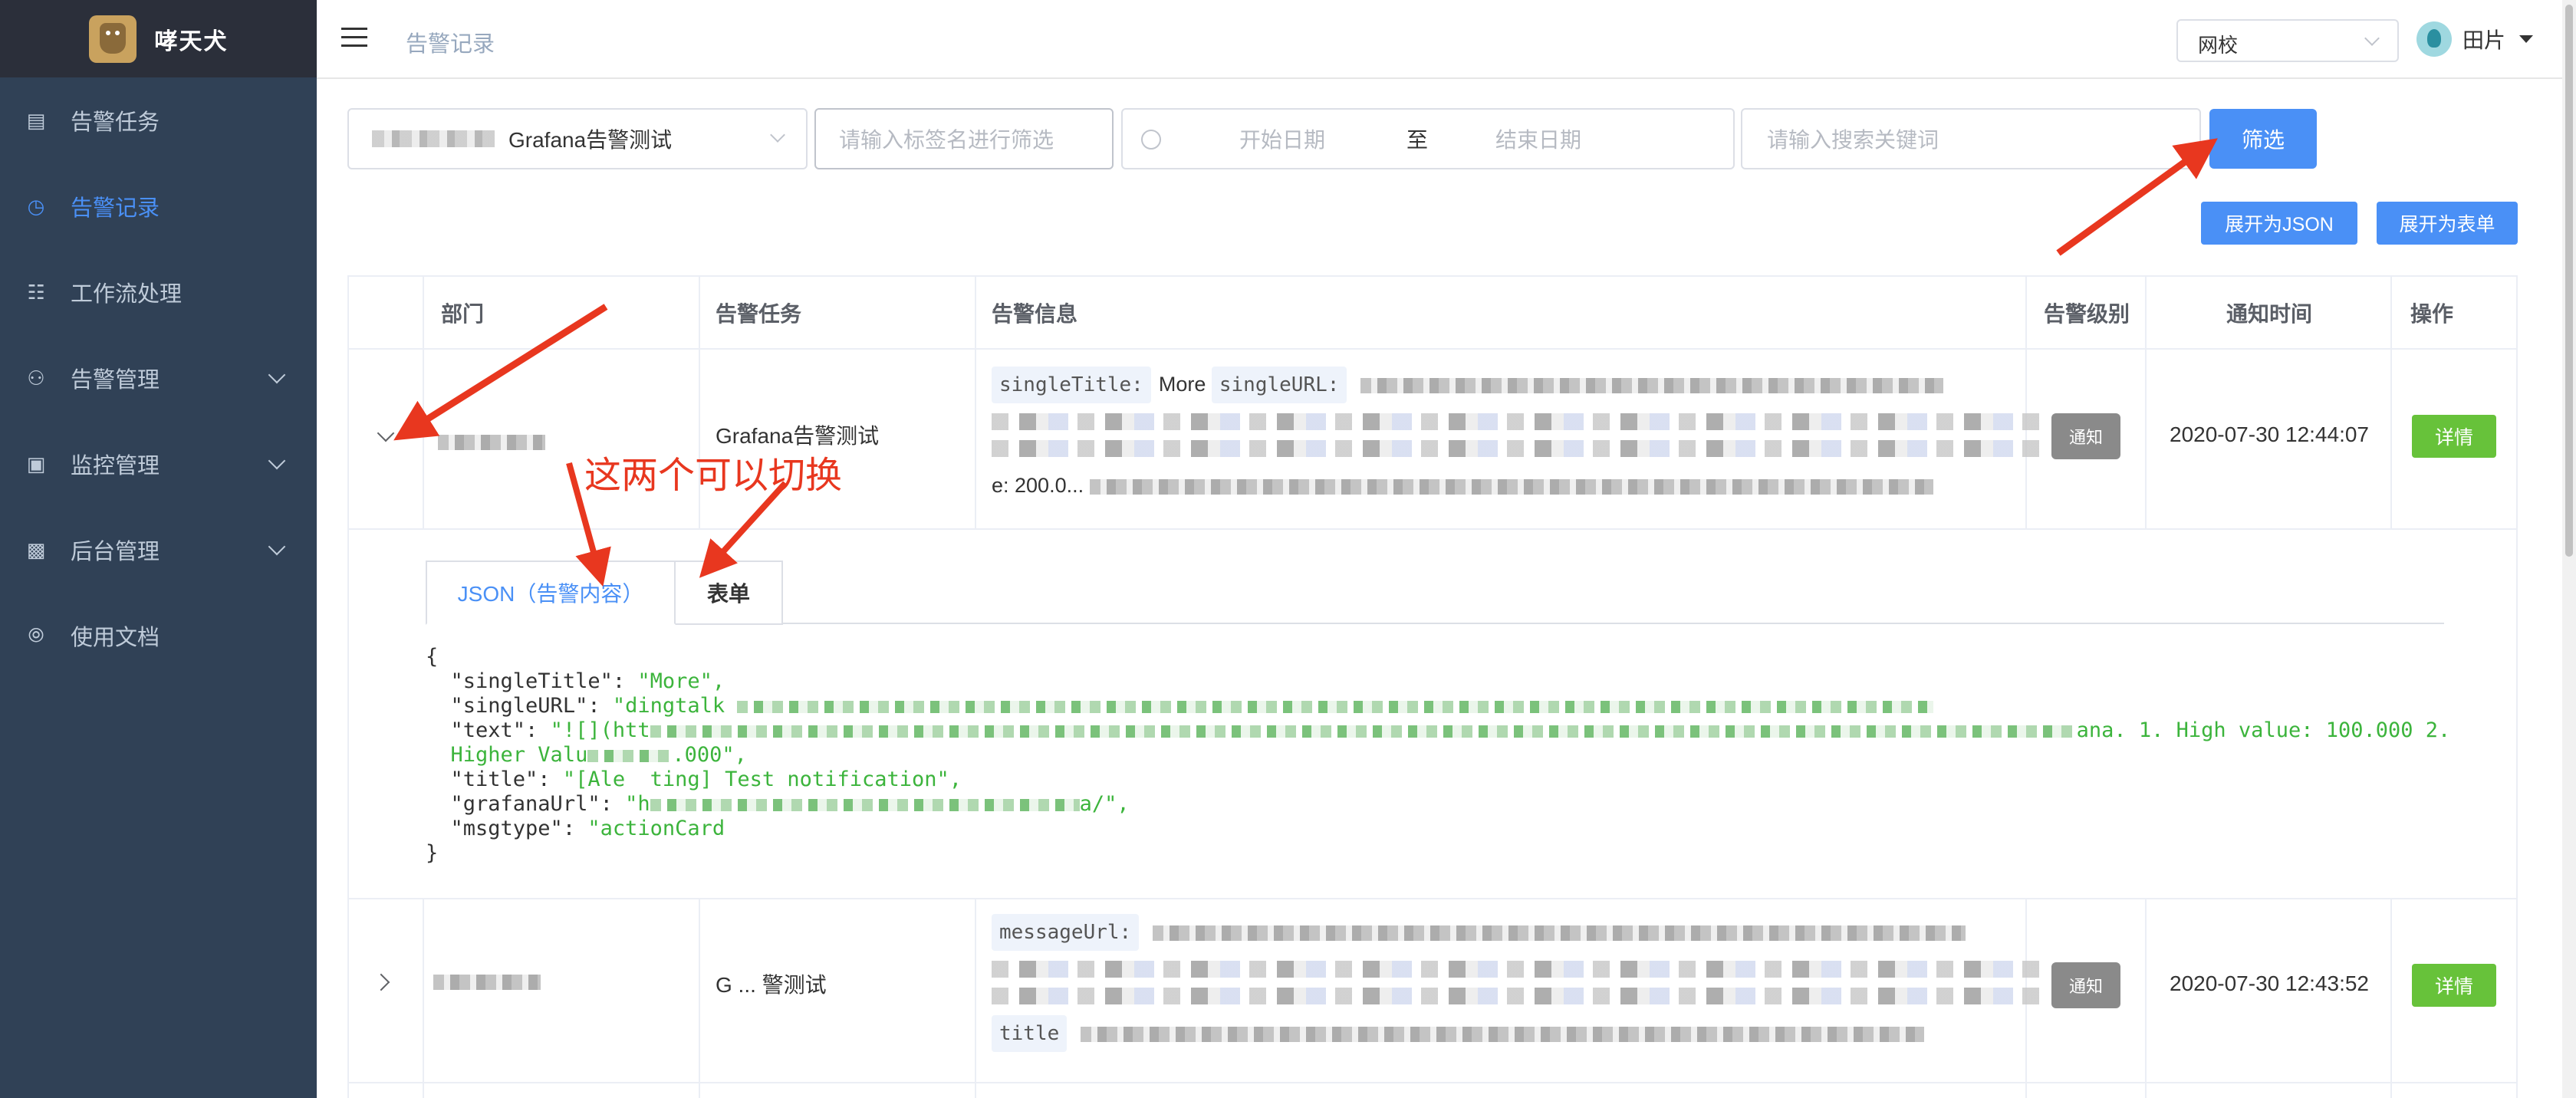 The image size is (2576, 1098). What do you see at coordinates (2569, 281) in the screenshot?
I see `scrollbar-thumb` at bounding box center [2569, 281].